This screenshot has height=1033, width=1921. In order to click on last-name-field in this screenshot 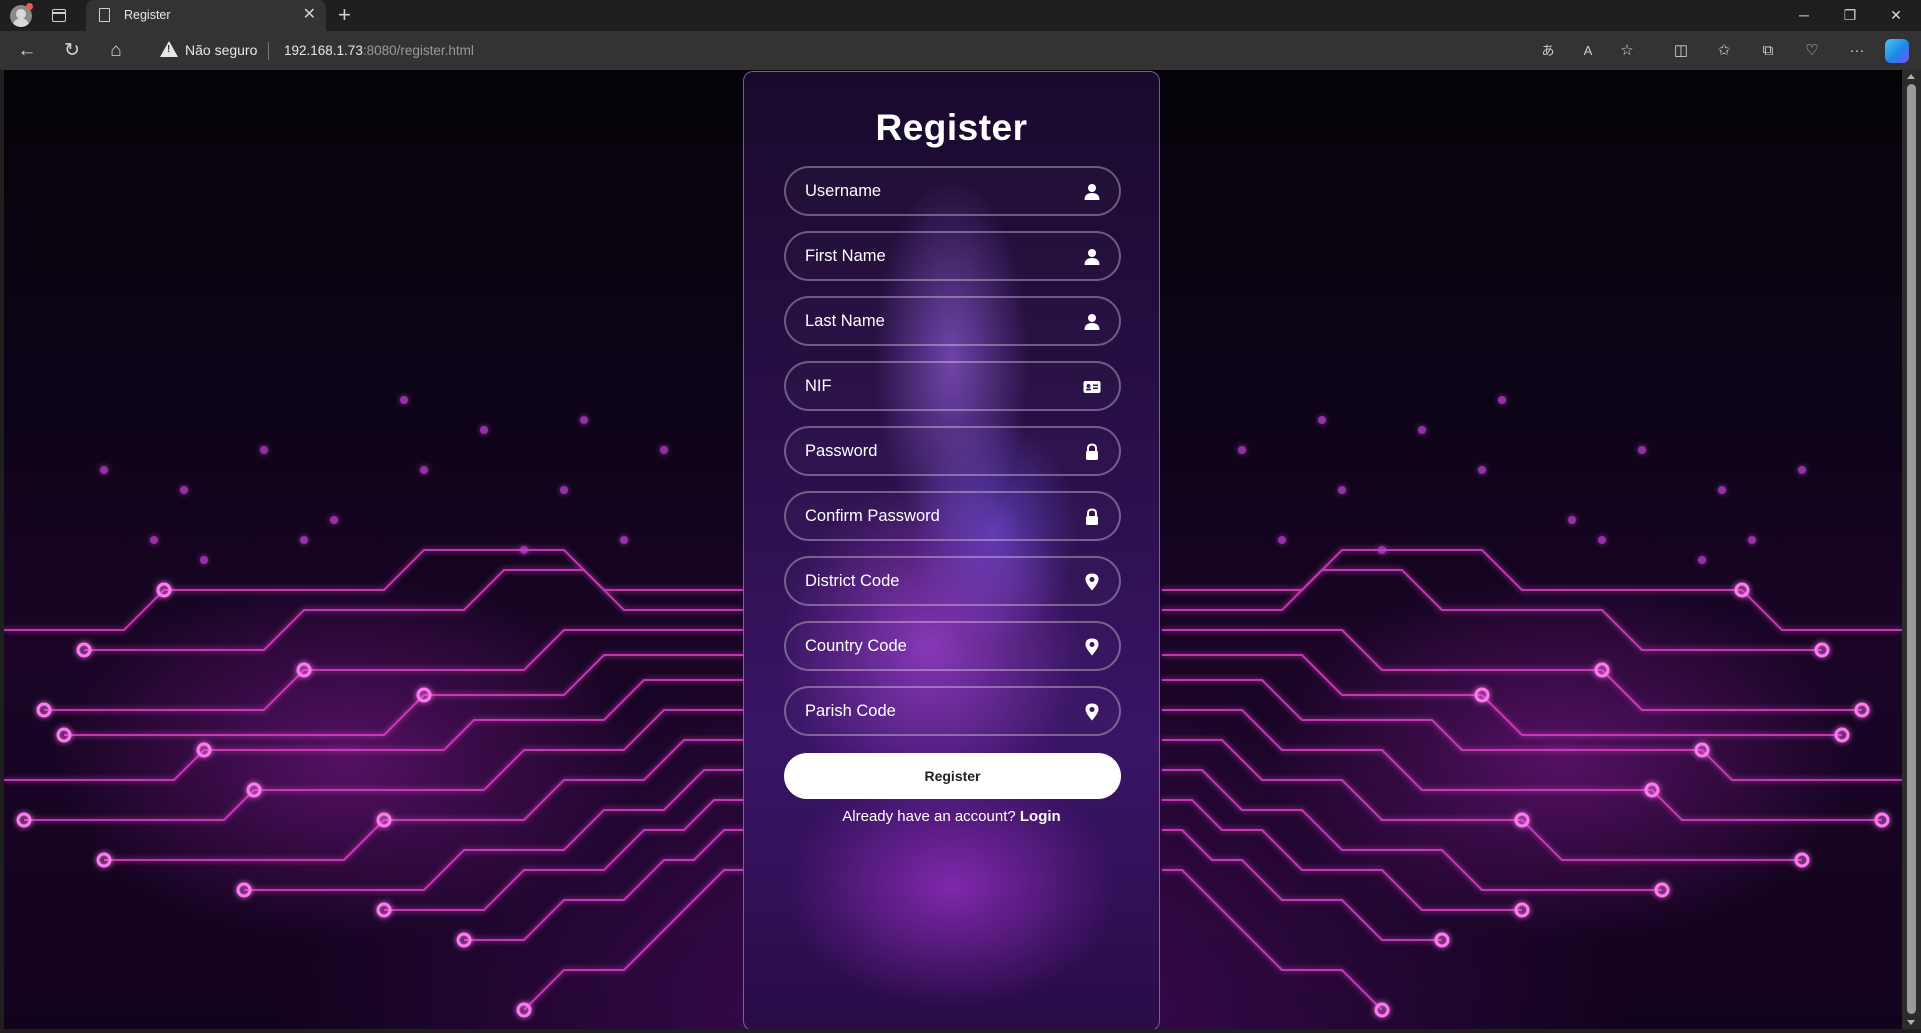, I will do `click(952, 321)`.